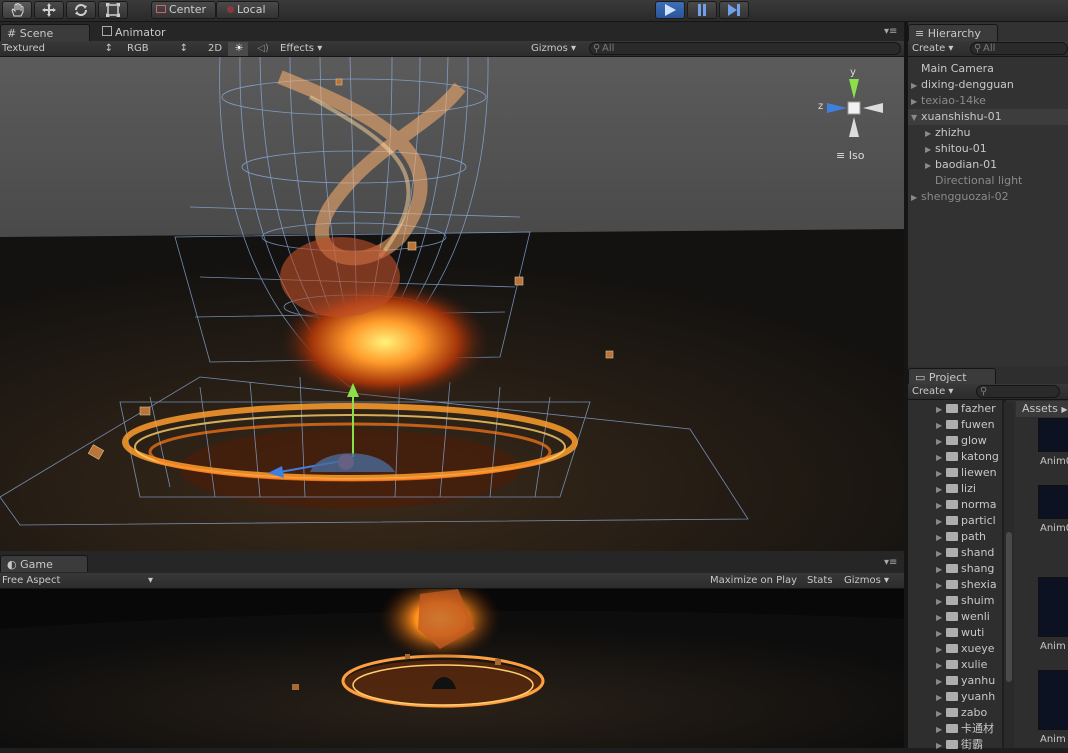 Image resolution: width=1068 pixels, height=753 pixels. I want to click on hierarchy-item: ▶ dixing-dengguan, so click(988, 85).